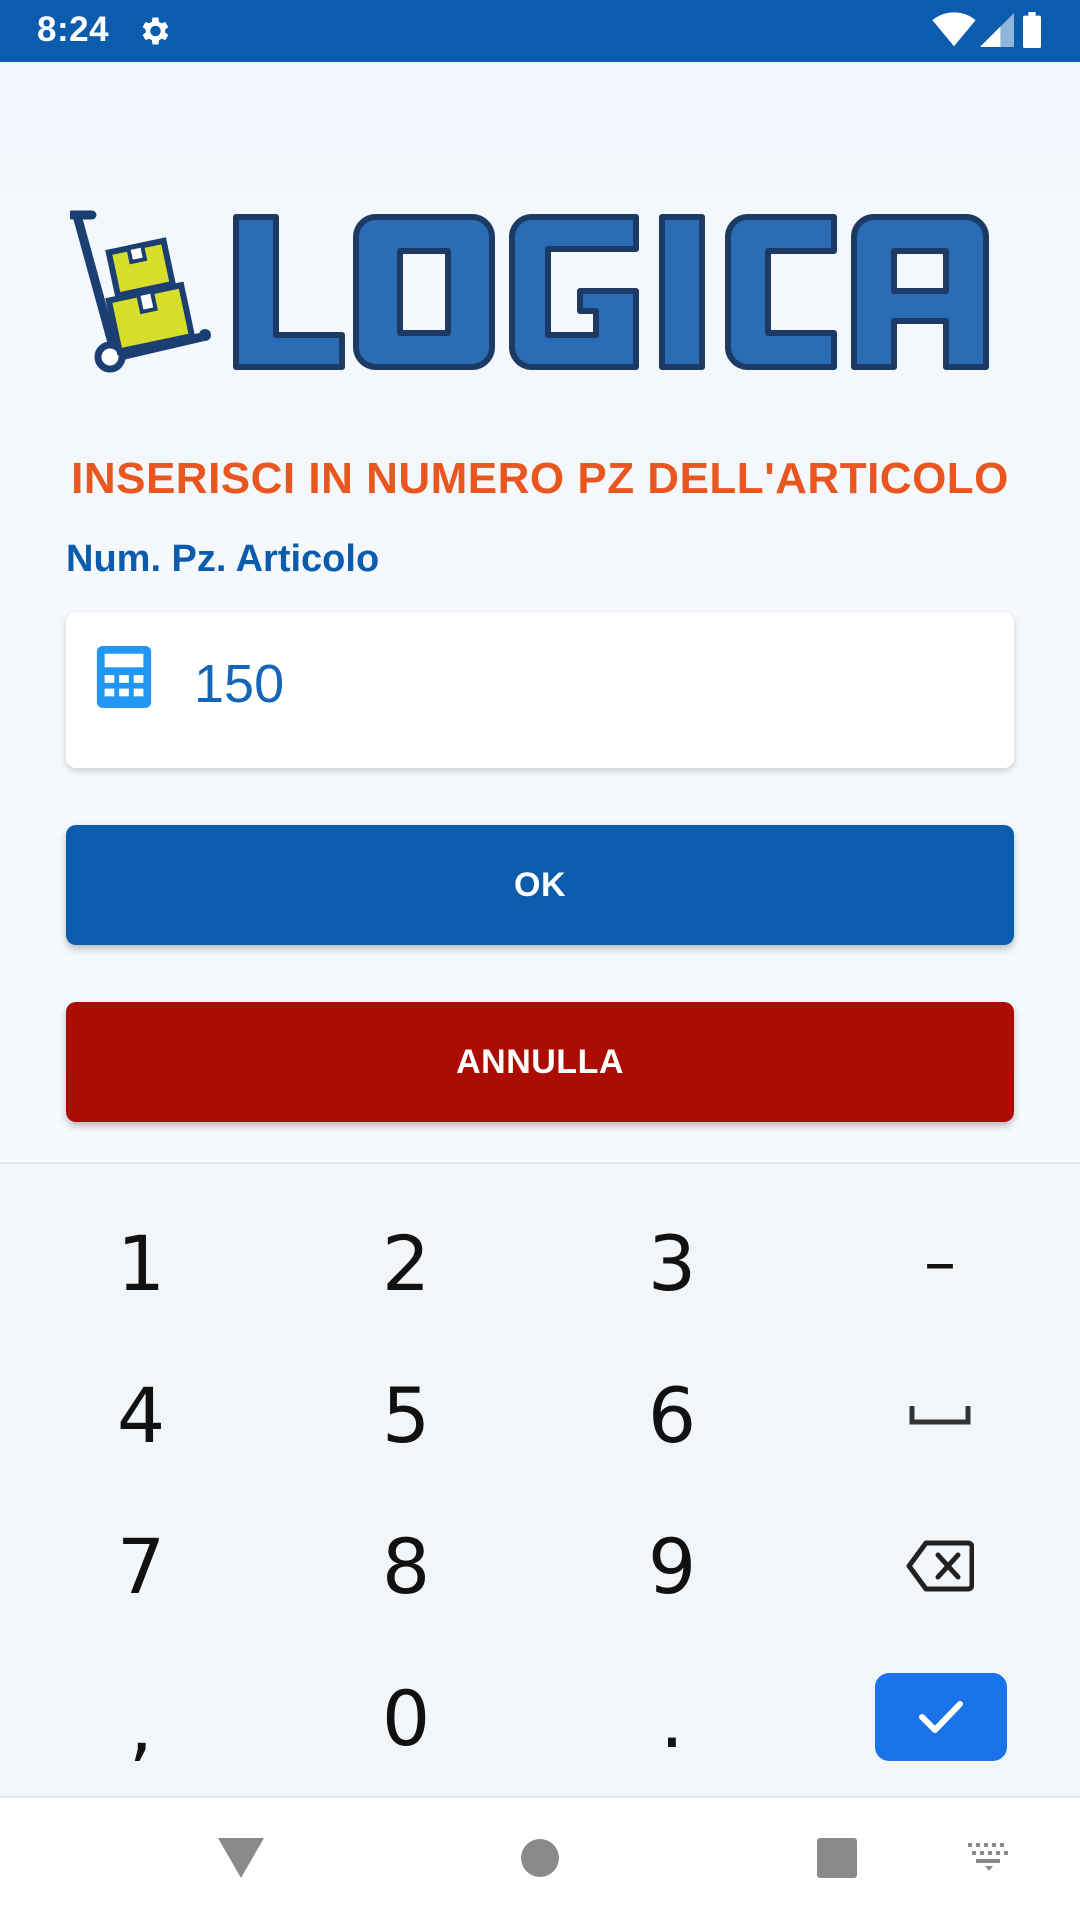 The height and width of the screenshot is (1920, 1080). Describe the element at coordinates (940, 1263) in the screenshot. I see `key-dash: –` at that location.